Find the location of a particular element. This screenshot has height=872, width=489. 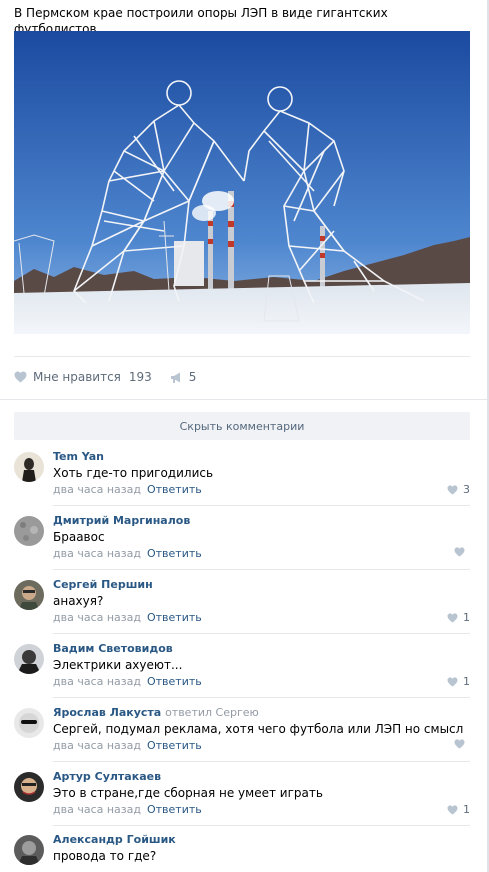

post-actions: Мне нравится 193 5 is located at coordinates (114, 377).